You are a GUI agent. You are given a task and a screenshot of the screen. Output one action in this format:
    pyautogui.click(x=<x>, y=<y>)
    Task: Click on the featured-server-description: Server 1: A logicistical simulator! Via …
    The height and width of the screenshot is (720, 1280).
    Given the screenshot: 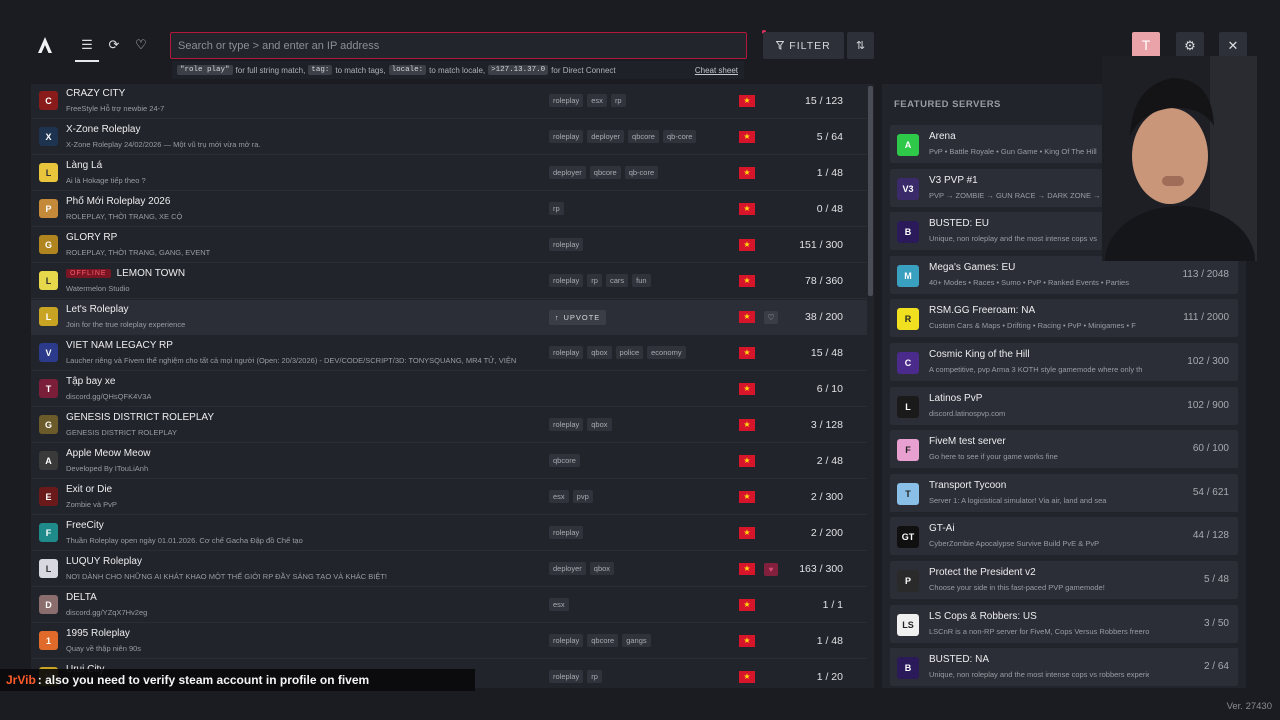 What is the action you would take?
    pyautogui.click(x=1018, y=500)
    